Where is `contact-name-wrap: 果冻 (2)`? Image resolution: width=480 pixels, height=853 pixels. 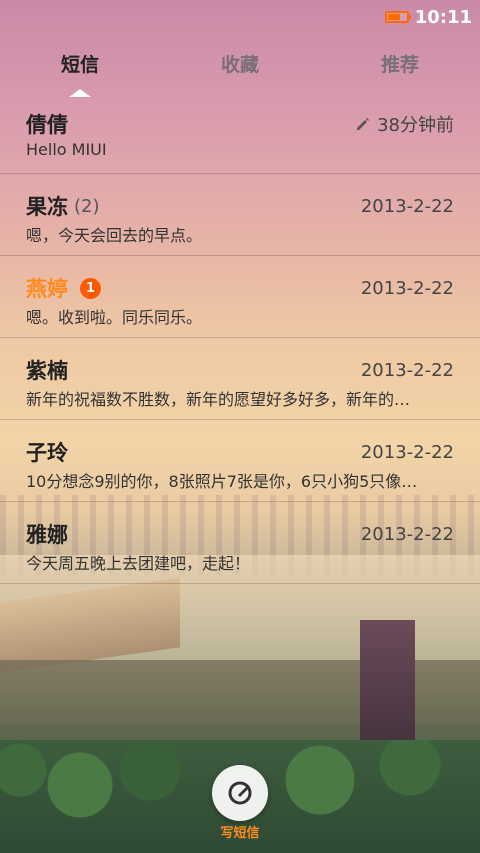
contact-name-wrap: 果冻 (2) is located at coordinates (63, 206).